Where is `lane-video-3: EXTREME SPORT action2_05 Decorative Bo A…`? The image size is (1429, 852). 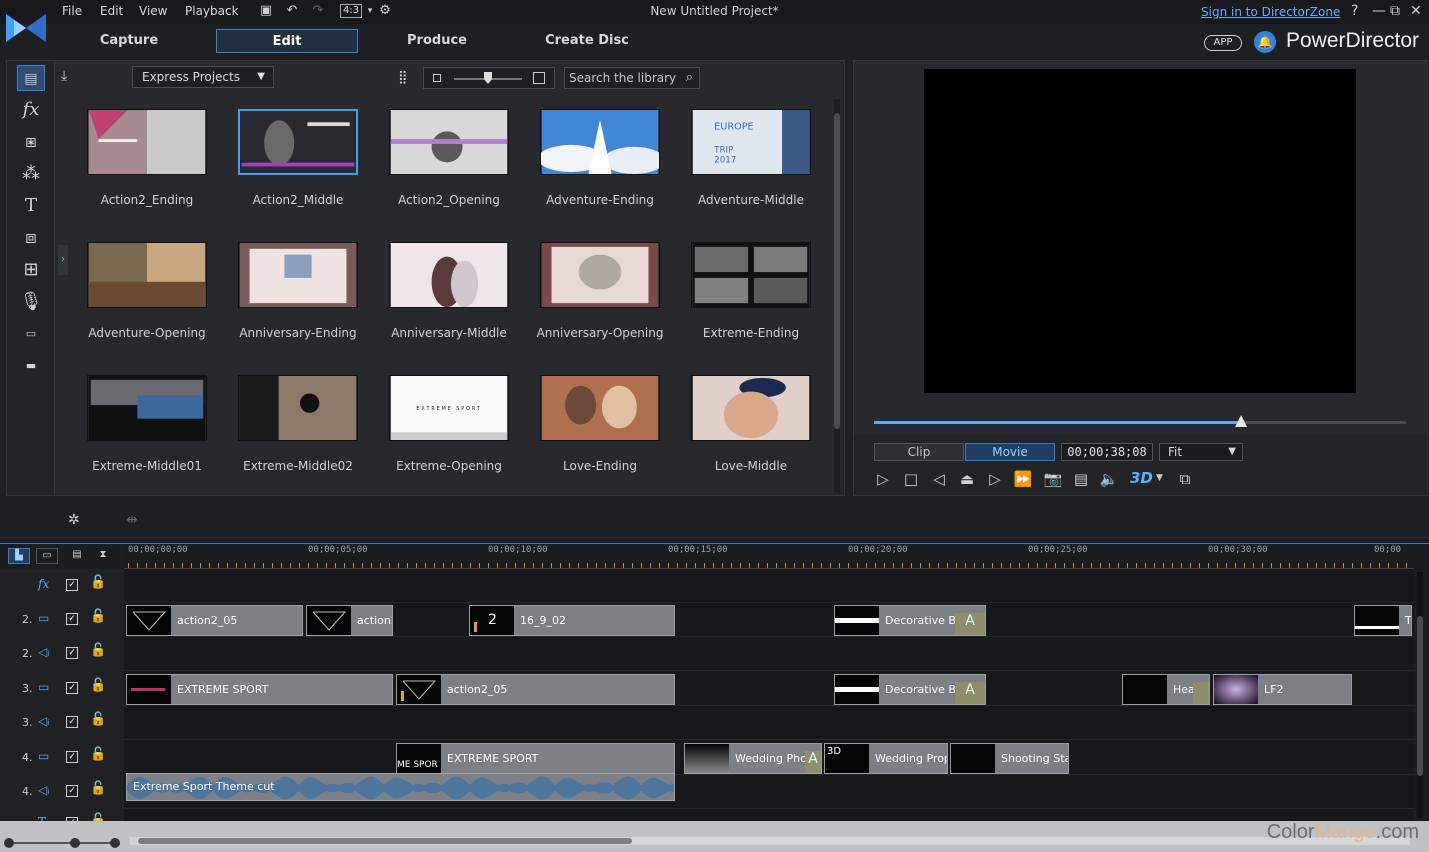
lane-video-3: EXTREME SPORT action2_05 Decorative Bo A… is located at coordinates (769, 689).